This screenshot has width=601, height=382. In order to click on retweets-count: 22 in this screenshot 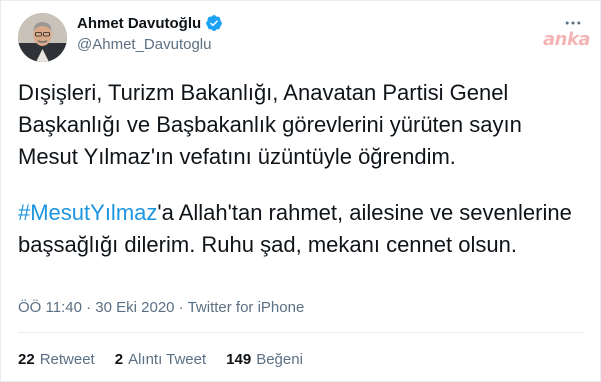, I will do `click(26, 359)`.